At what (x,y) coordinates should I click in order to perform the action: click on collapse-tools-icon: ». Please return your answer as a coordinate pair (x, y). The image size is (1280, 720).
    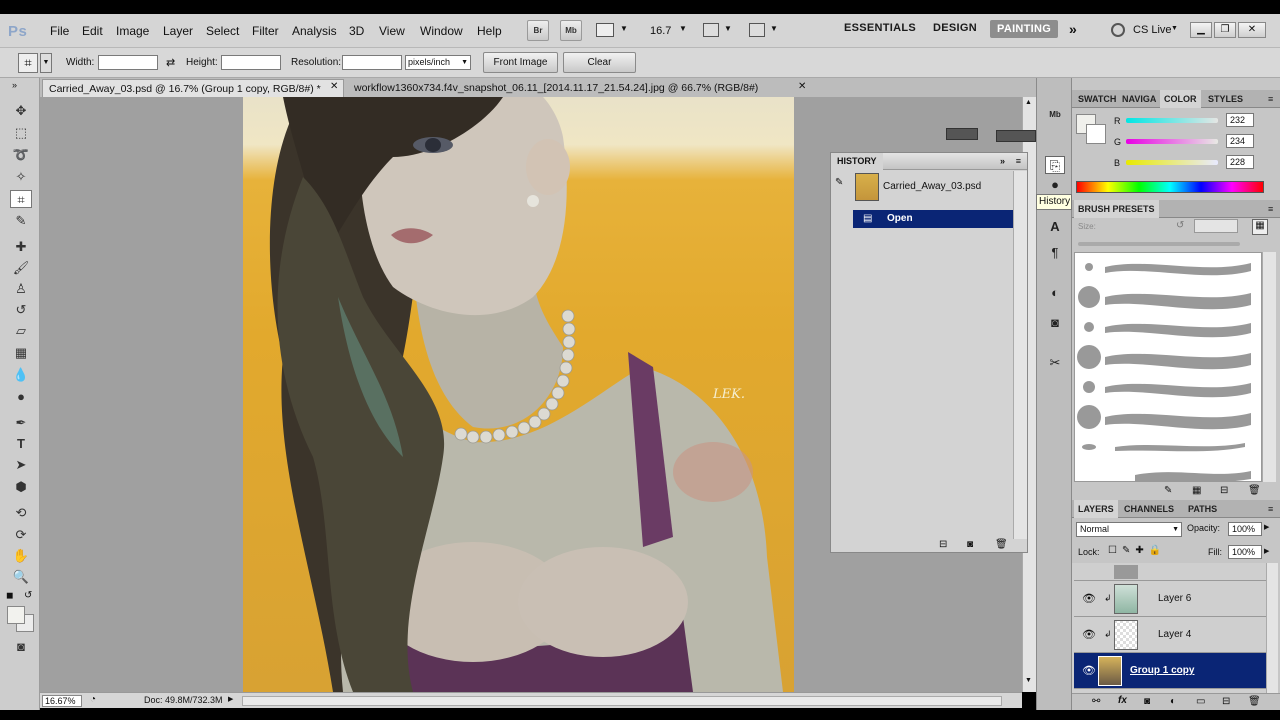
    Looking at the image, I should click on (14, 85).